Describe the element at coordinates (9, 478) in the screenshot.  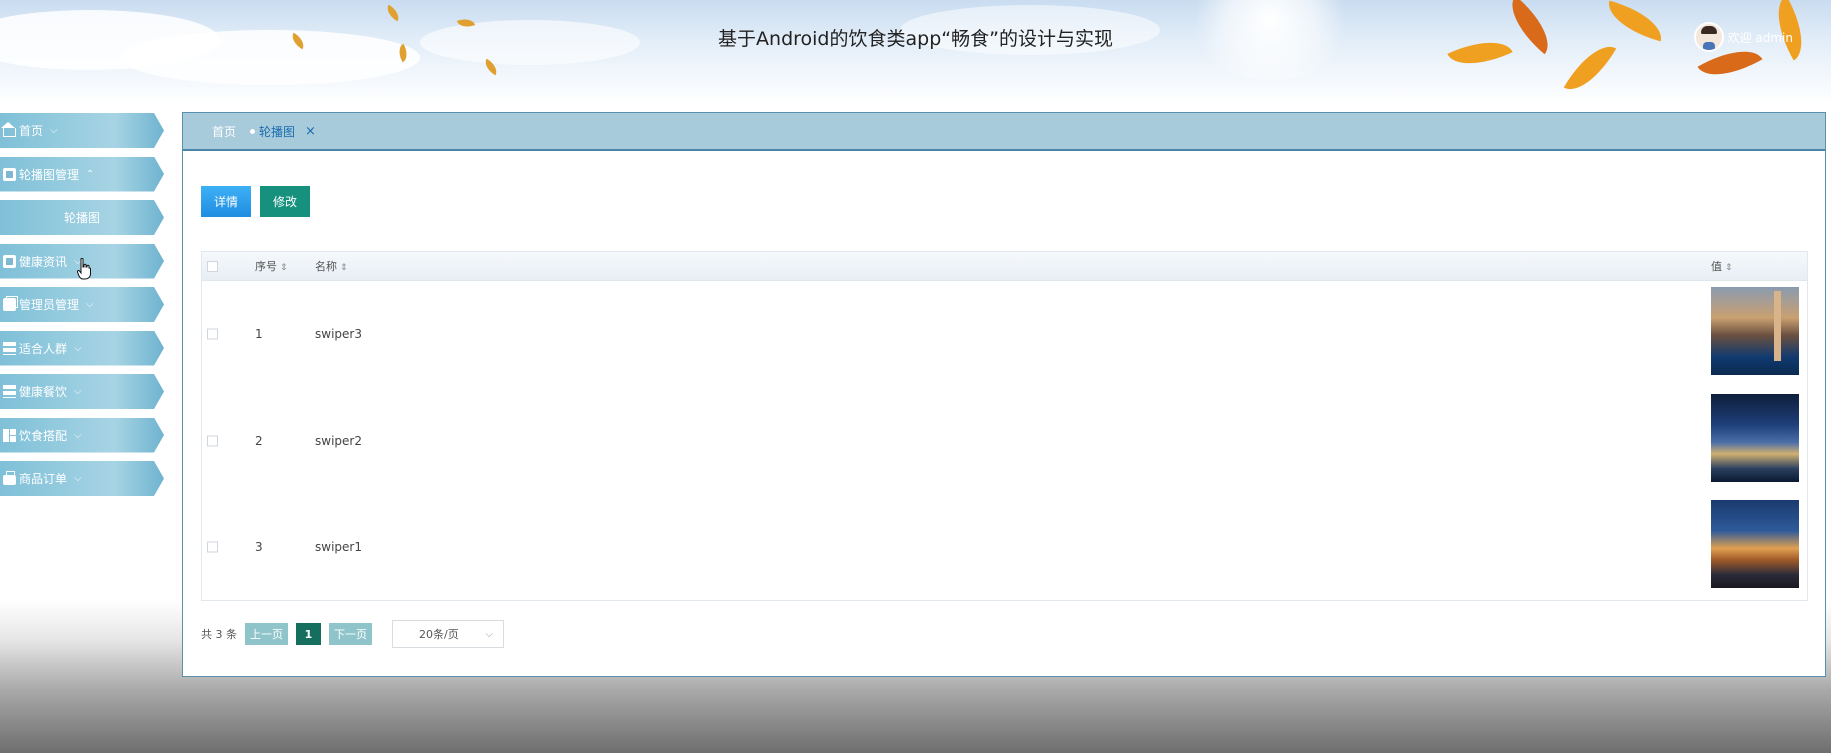
I see `bag-icon` at that location.